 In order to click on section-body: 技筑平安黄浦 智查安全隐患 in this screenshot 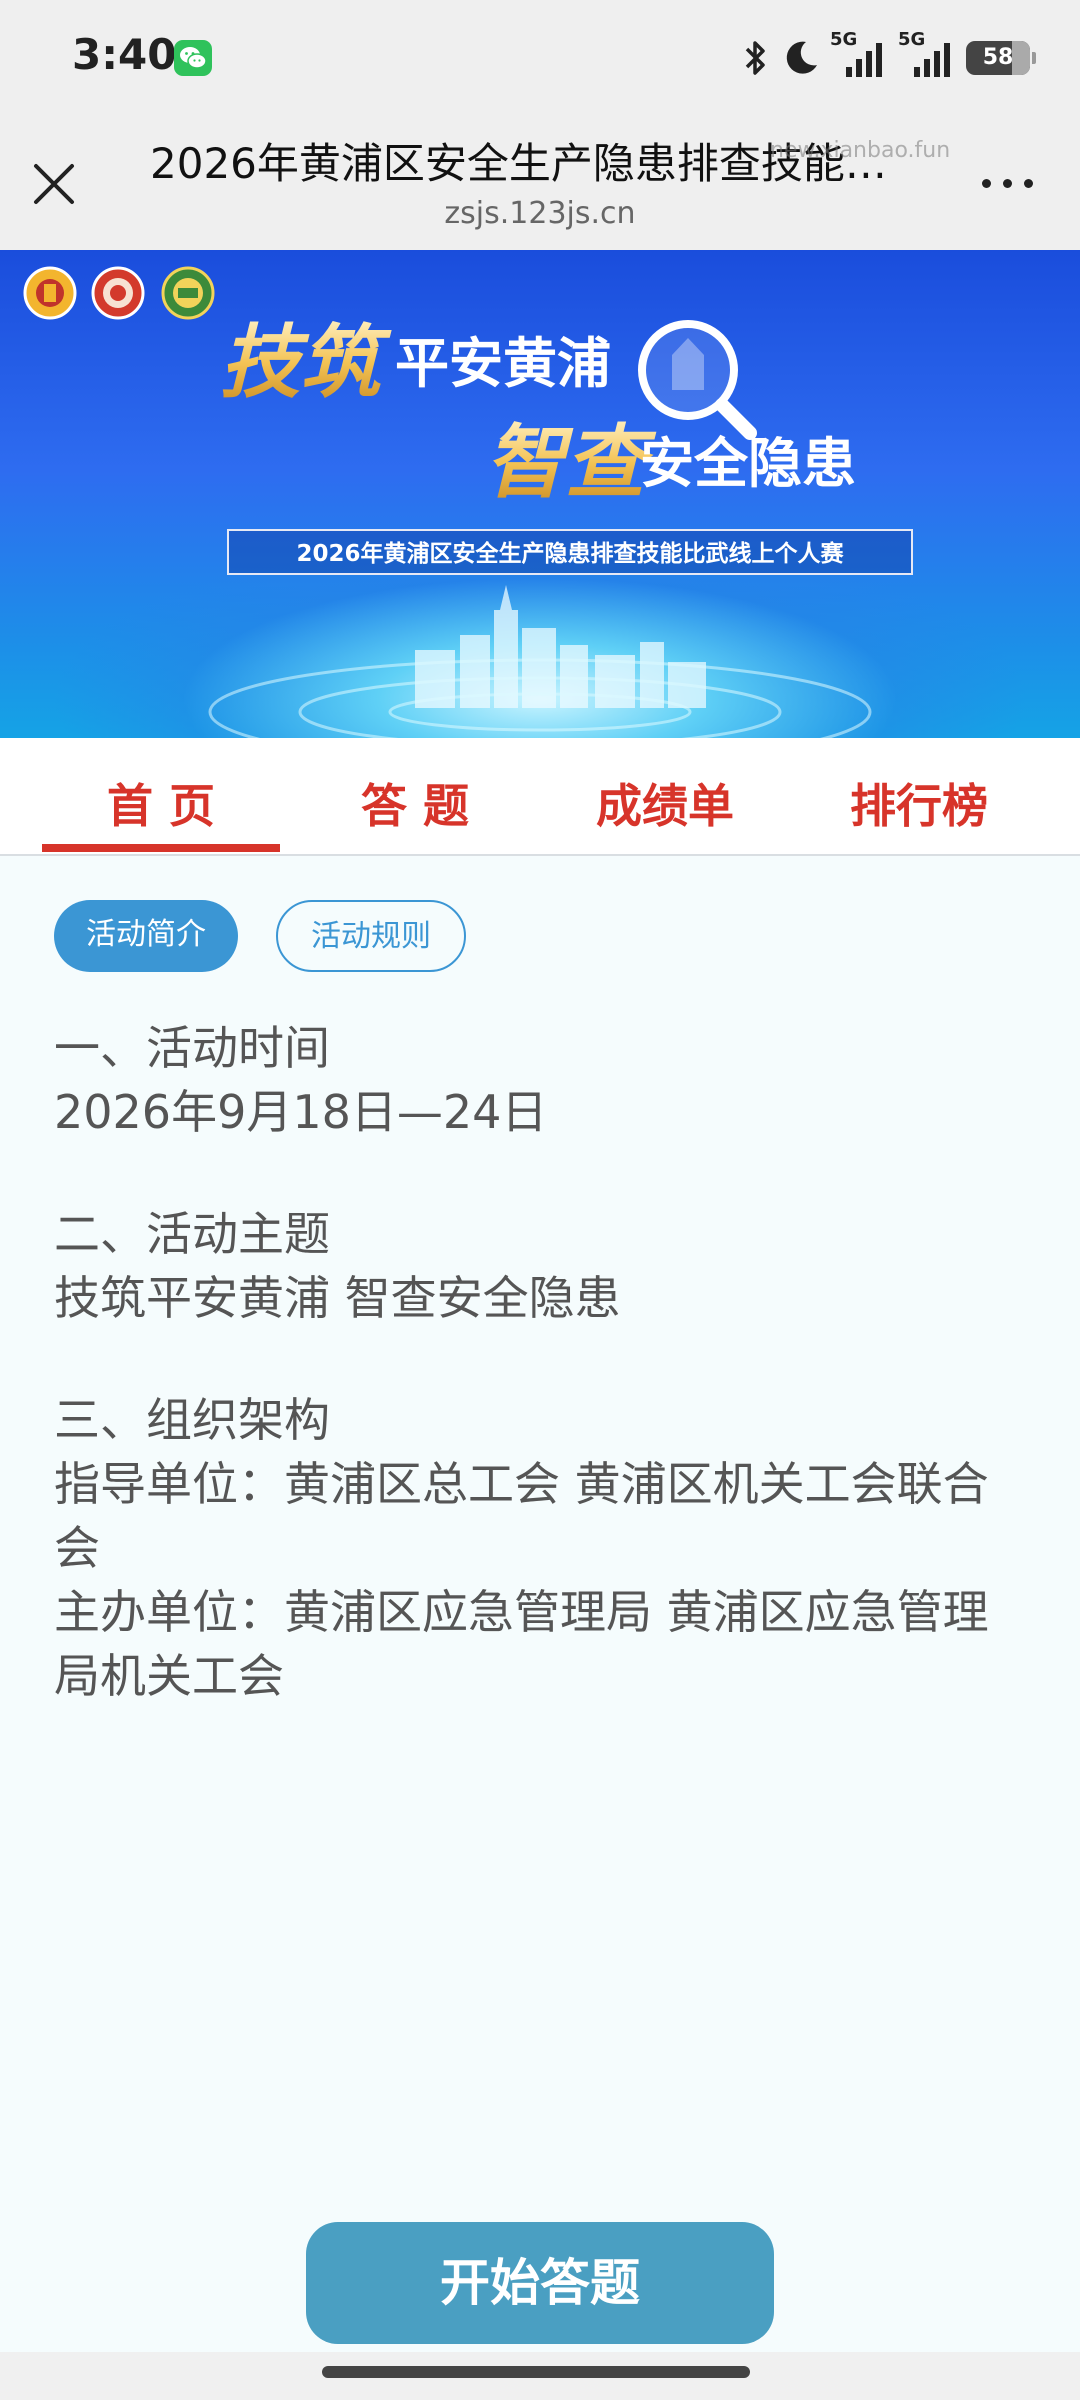, I will do `click(337, 1298)`.